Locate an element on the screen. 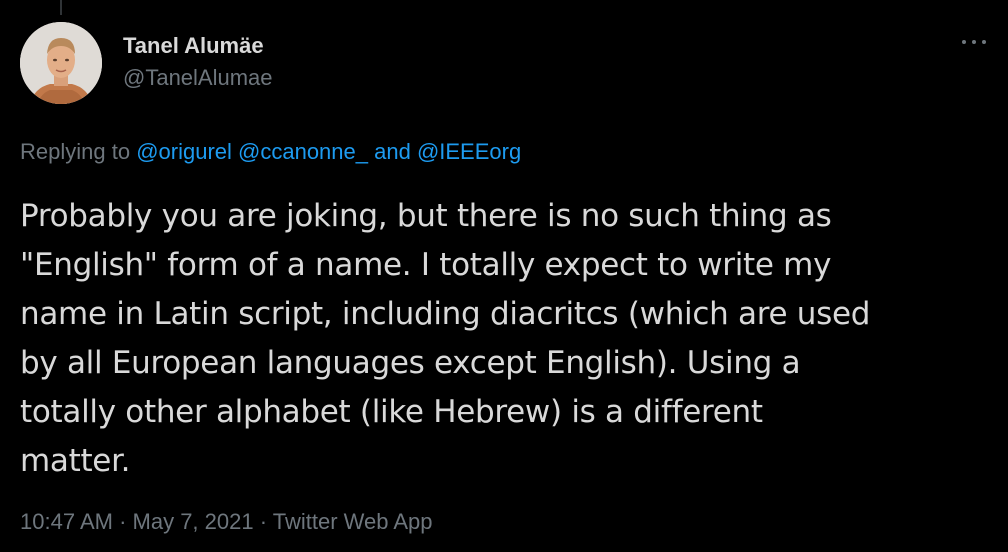 Image resolution: width=1008 pixels, height=552 pixels. tweet-date: May 7, 2021 is located at coordinates (193, 521).